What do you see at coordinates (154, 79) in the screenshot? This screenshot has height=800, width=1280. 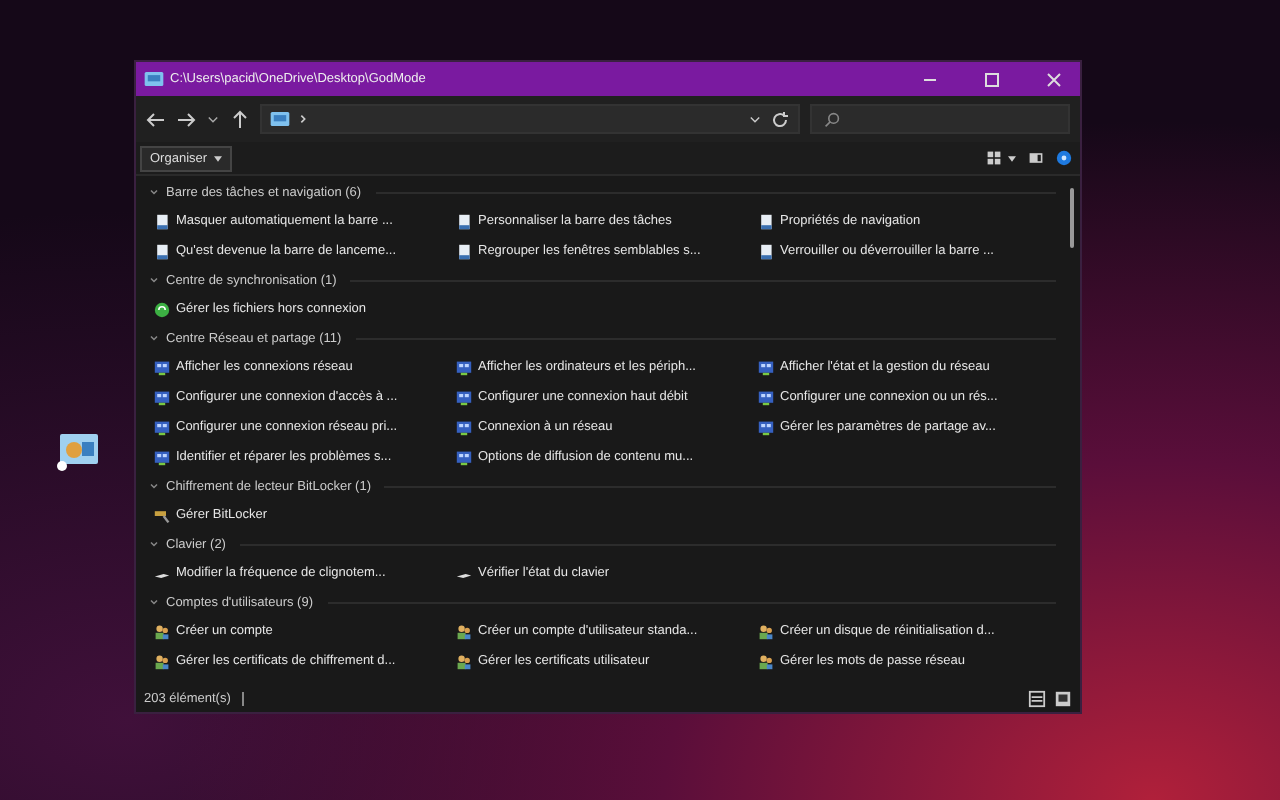 I see `folder-window-icon` at bounding box center [154, 79].